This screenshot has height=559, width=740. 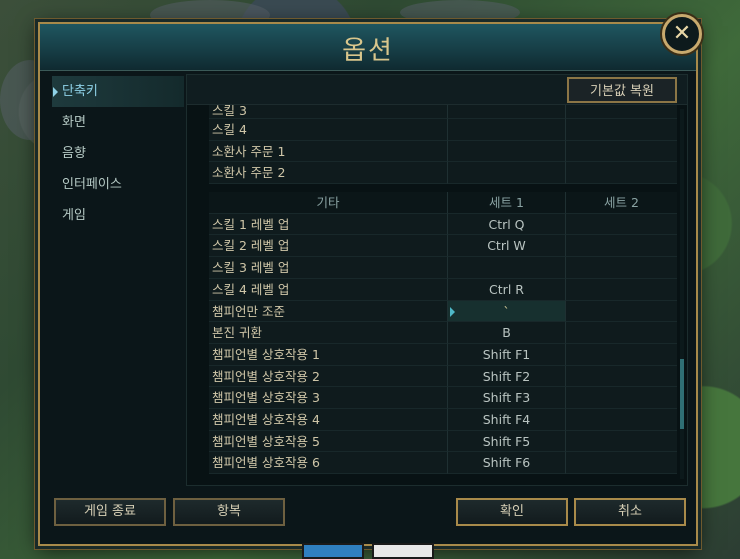 What do you see at coordinates (506, 224) in the screenshot?
I see `keybind-set1: Ctrl Q` at bounding box center [506, 224].